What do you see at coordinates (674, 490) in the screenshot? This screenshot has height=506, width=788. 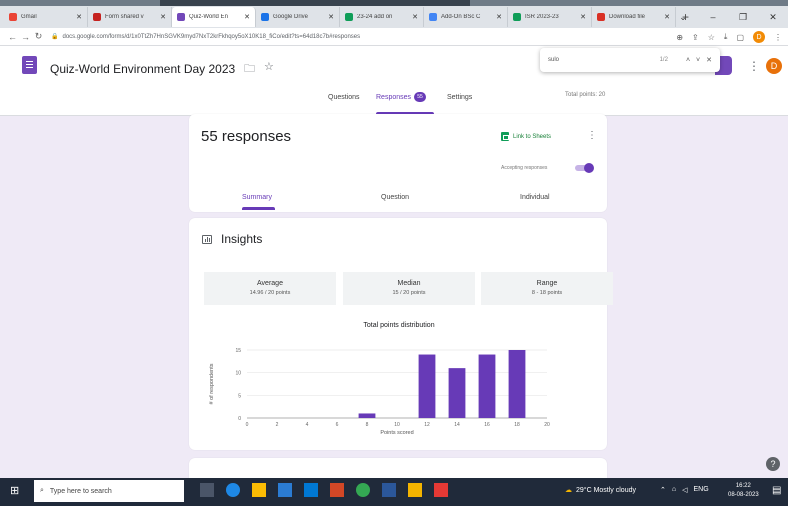 I see `tray-network-icon: ⌂` at bounding box center [674, 490].